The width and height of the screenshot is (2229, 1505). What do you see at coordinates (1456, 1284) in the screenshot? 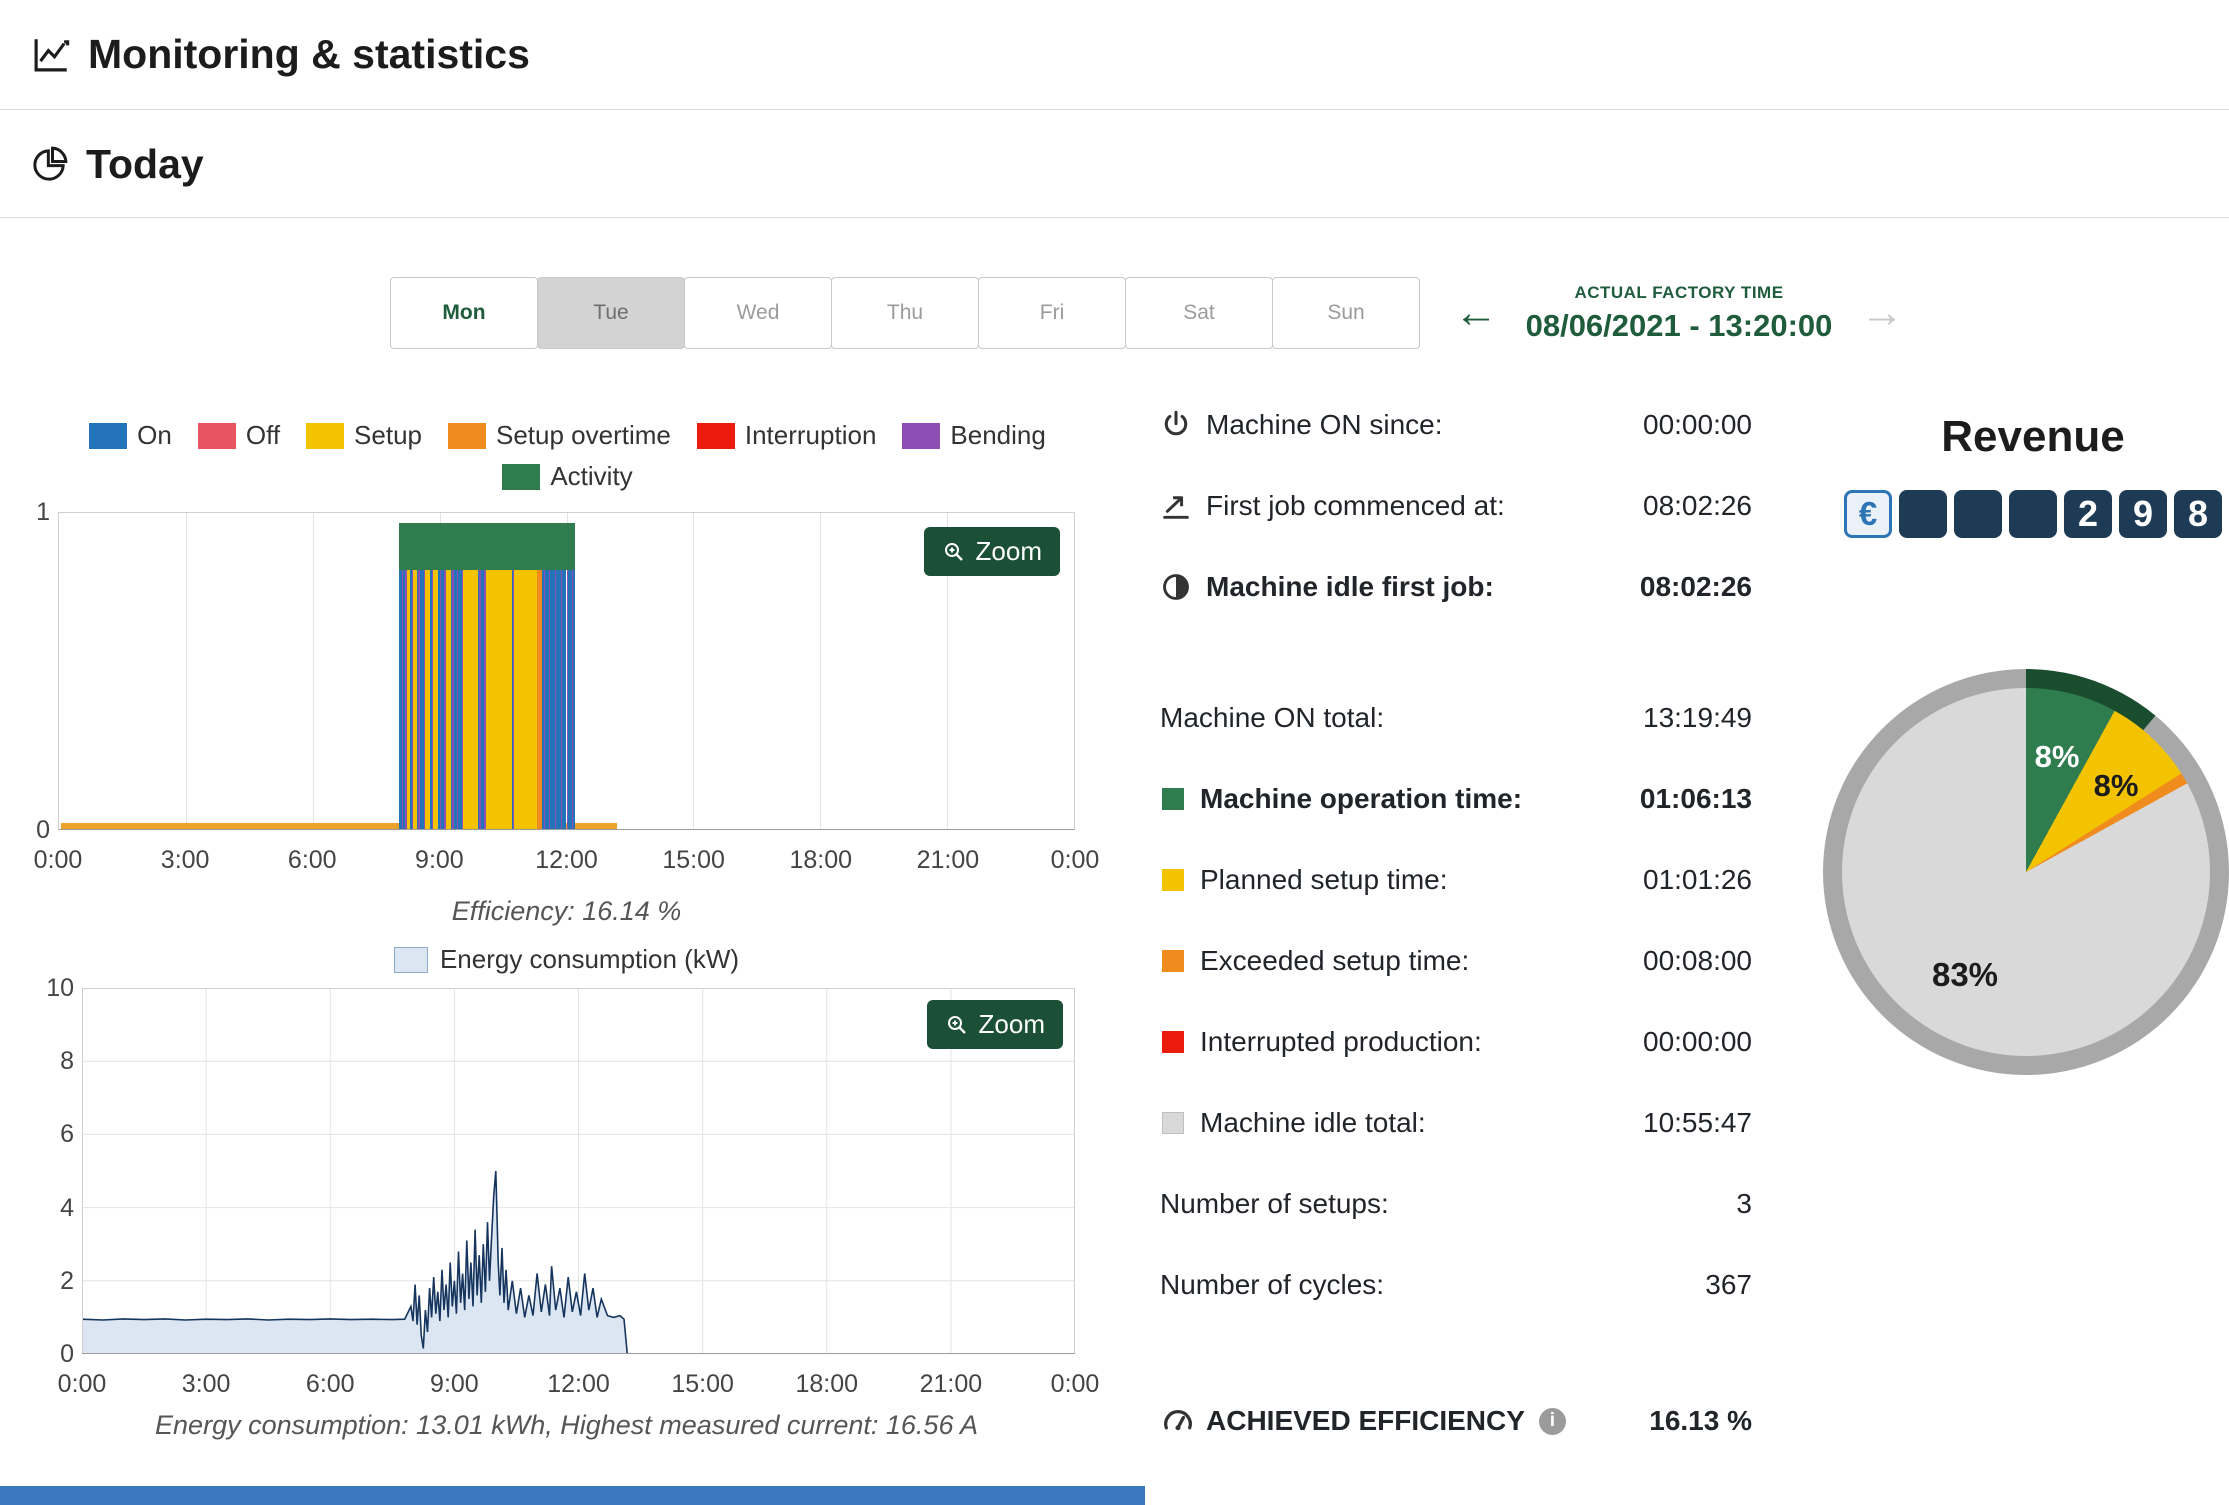
I see `stat-row: Number of cycles: 367` at bounding box center [1456, 1284].